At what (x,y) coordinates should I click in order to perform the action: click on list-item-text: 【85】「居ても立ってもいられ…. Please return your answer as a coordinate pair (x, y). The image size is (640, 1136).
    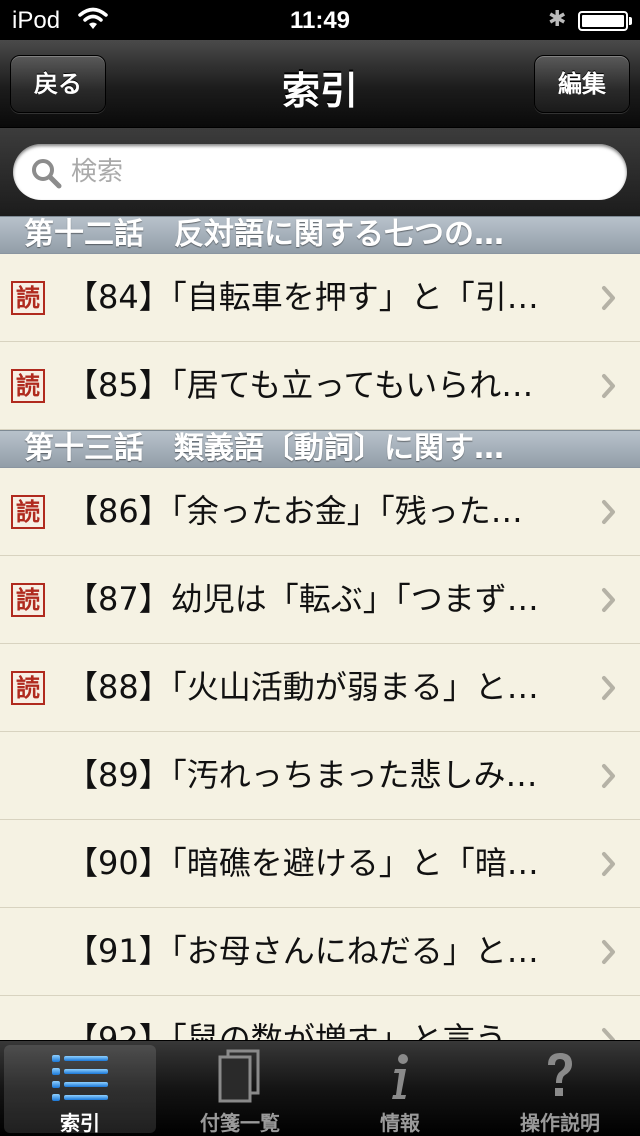
    Looking at the image, I should click on (300, 385).